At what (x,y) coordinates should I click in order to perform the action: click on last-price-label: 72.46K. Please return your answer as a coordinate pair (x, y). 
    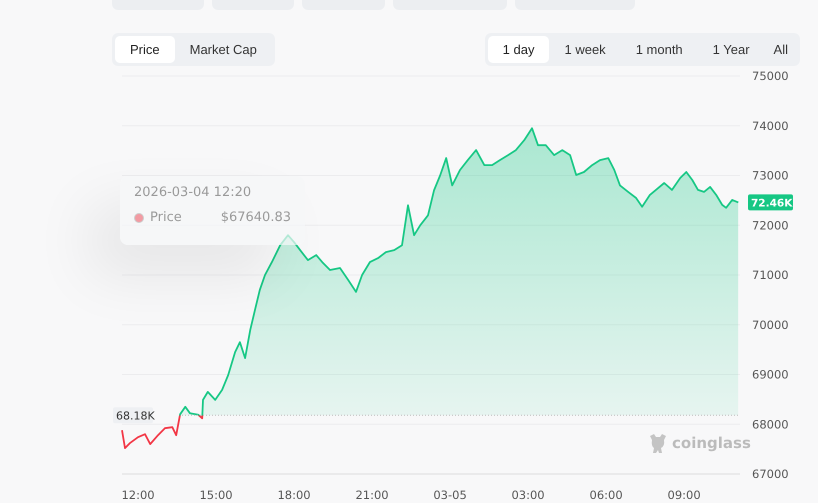
    Looking at the image, I should click on (770, 202).